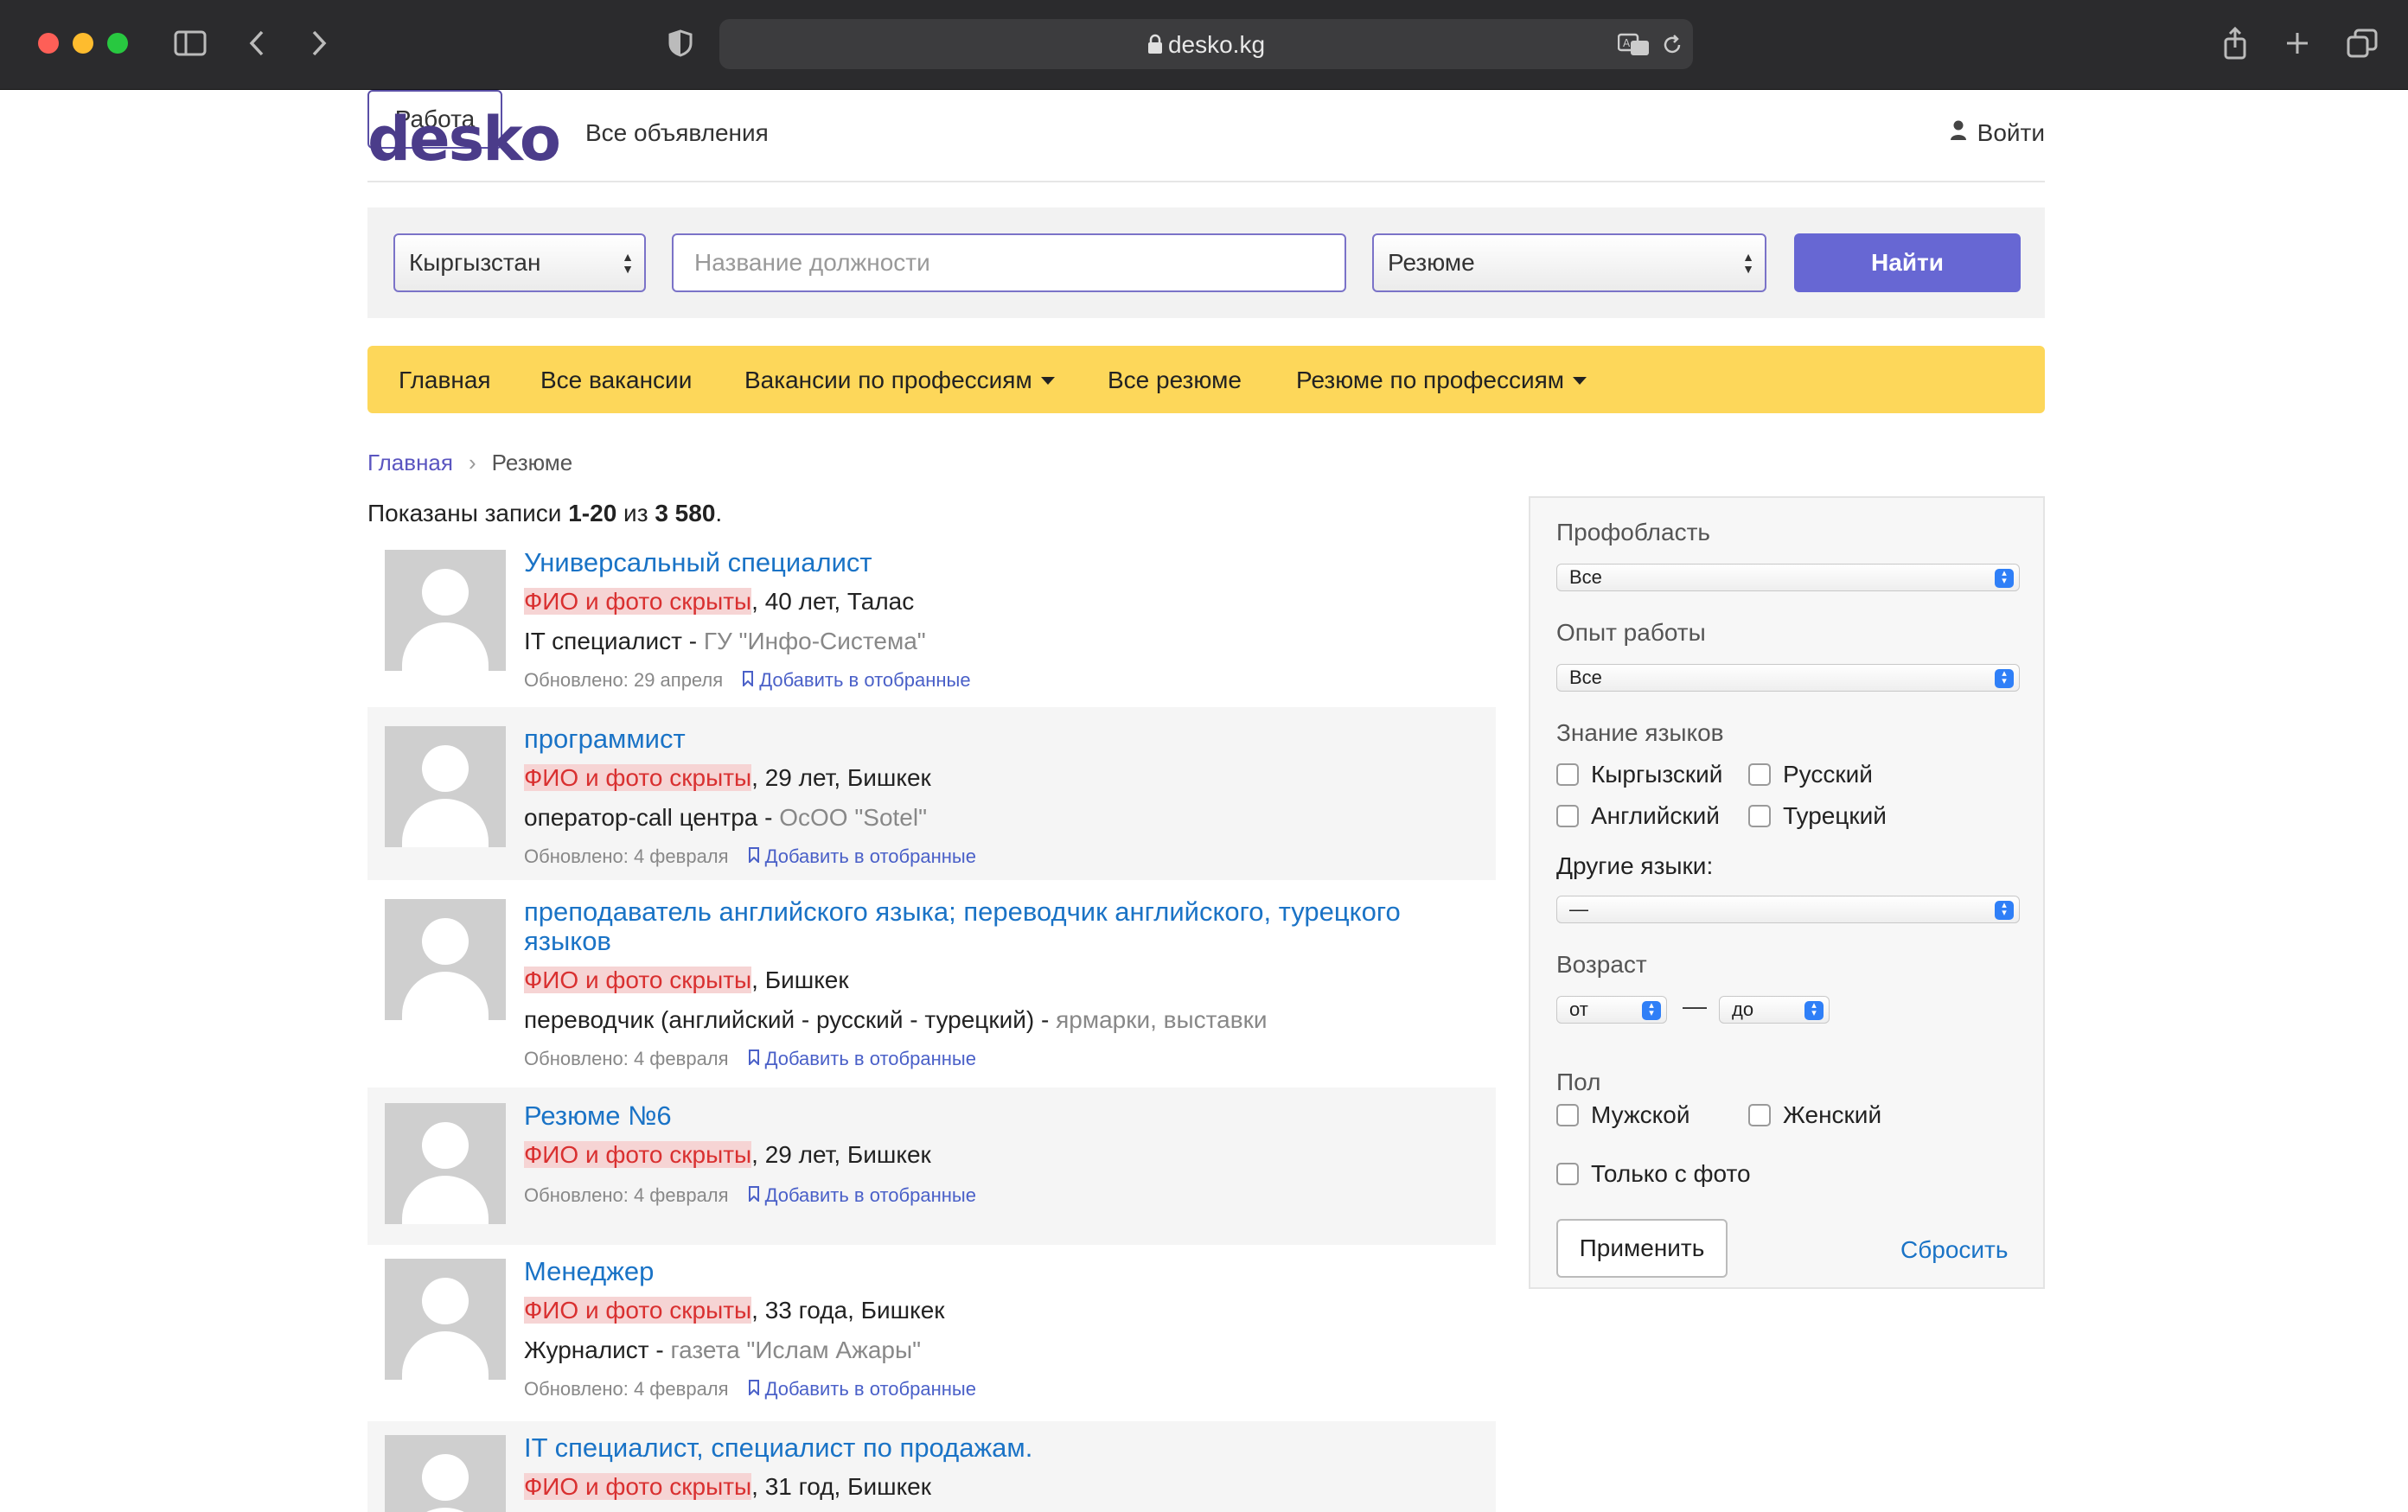 This screenshot has height=1512, width=2408. I want to click on find-button: Найти, so click(1907, 262).